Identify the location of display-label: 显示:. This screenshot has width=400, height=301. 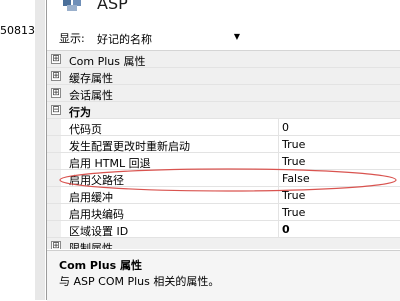
(72, 38).